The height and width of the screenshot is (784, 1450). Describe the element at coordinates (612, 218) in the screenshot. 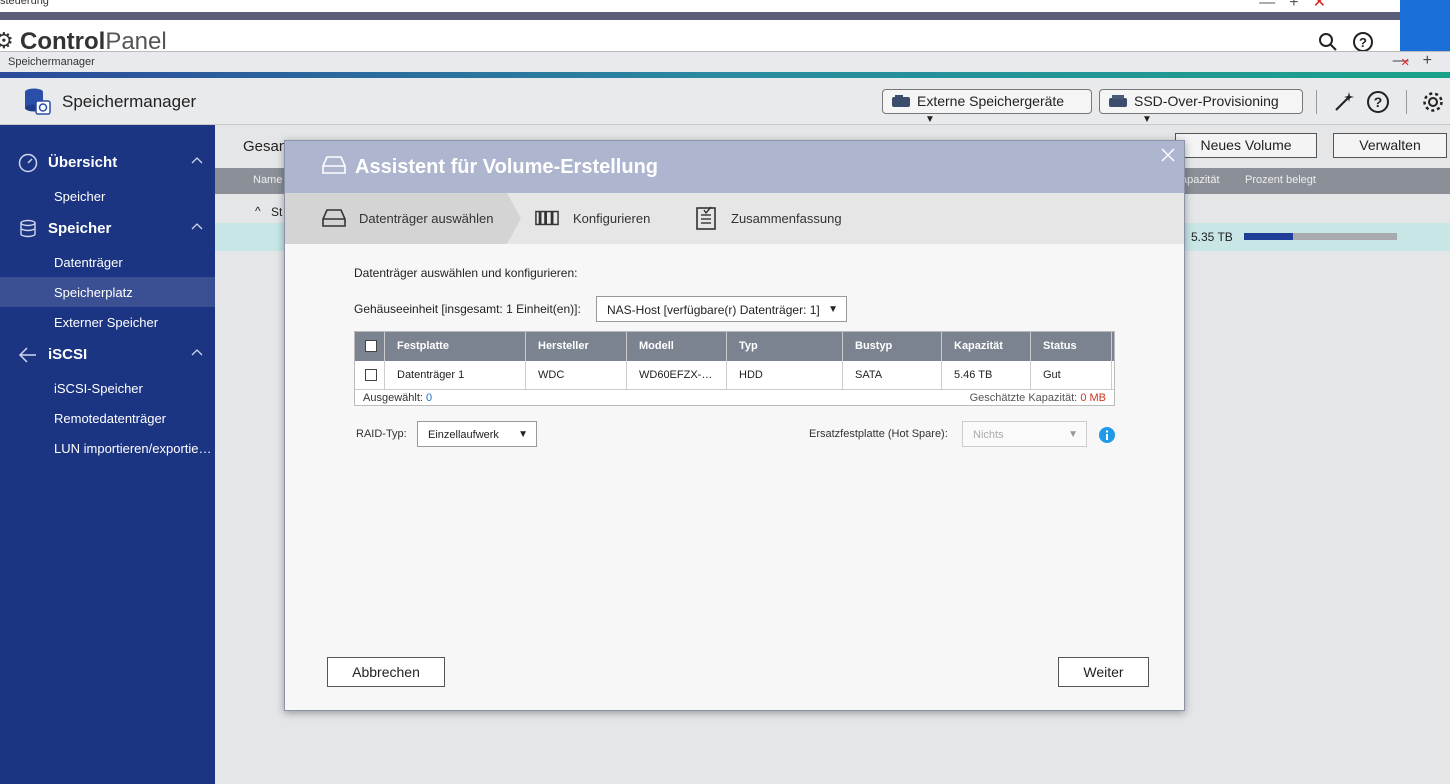

I see `step-configure: Konfigurieren` at that location.